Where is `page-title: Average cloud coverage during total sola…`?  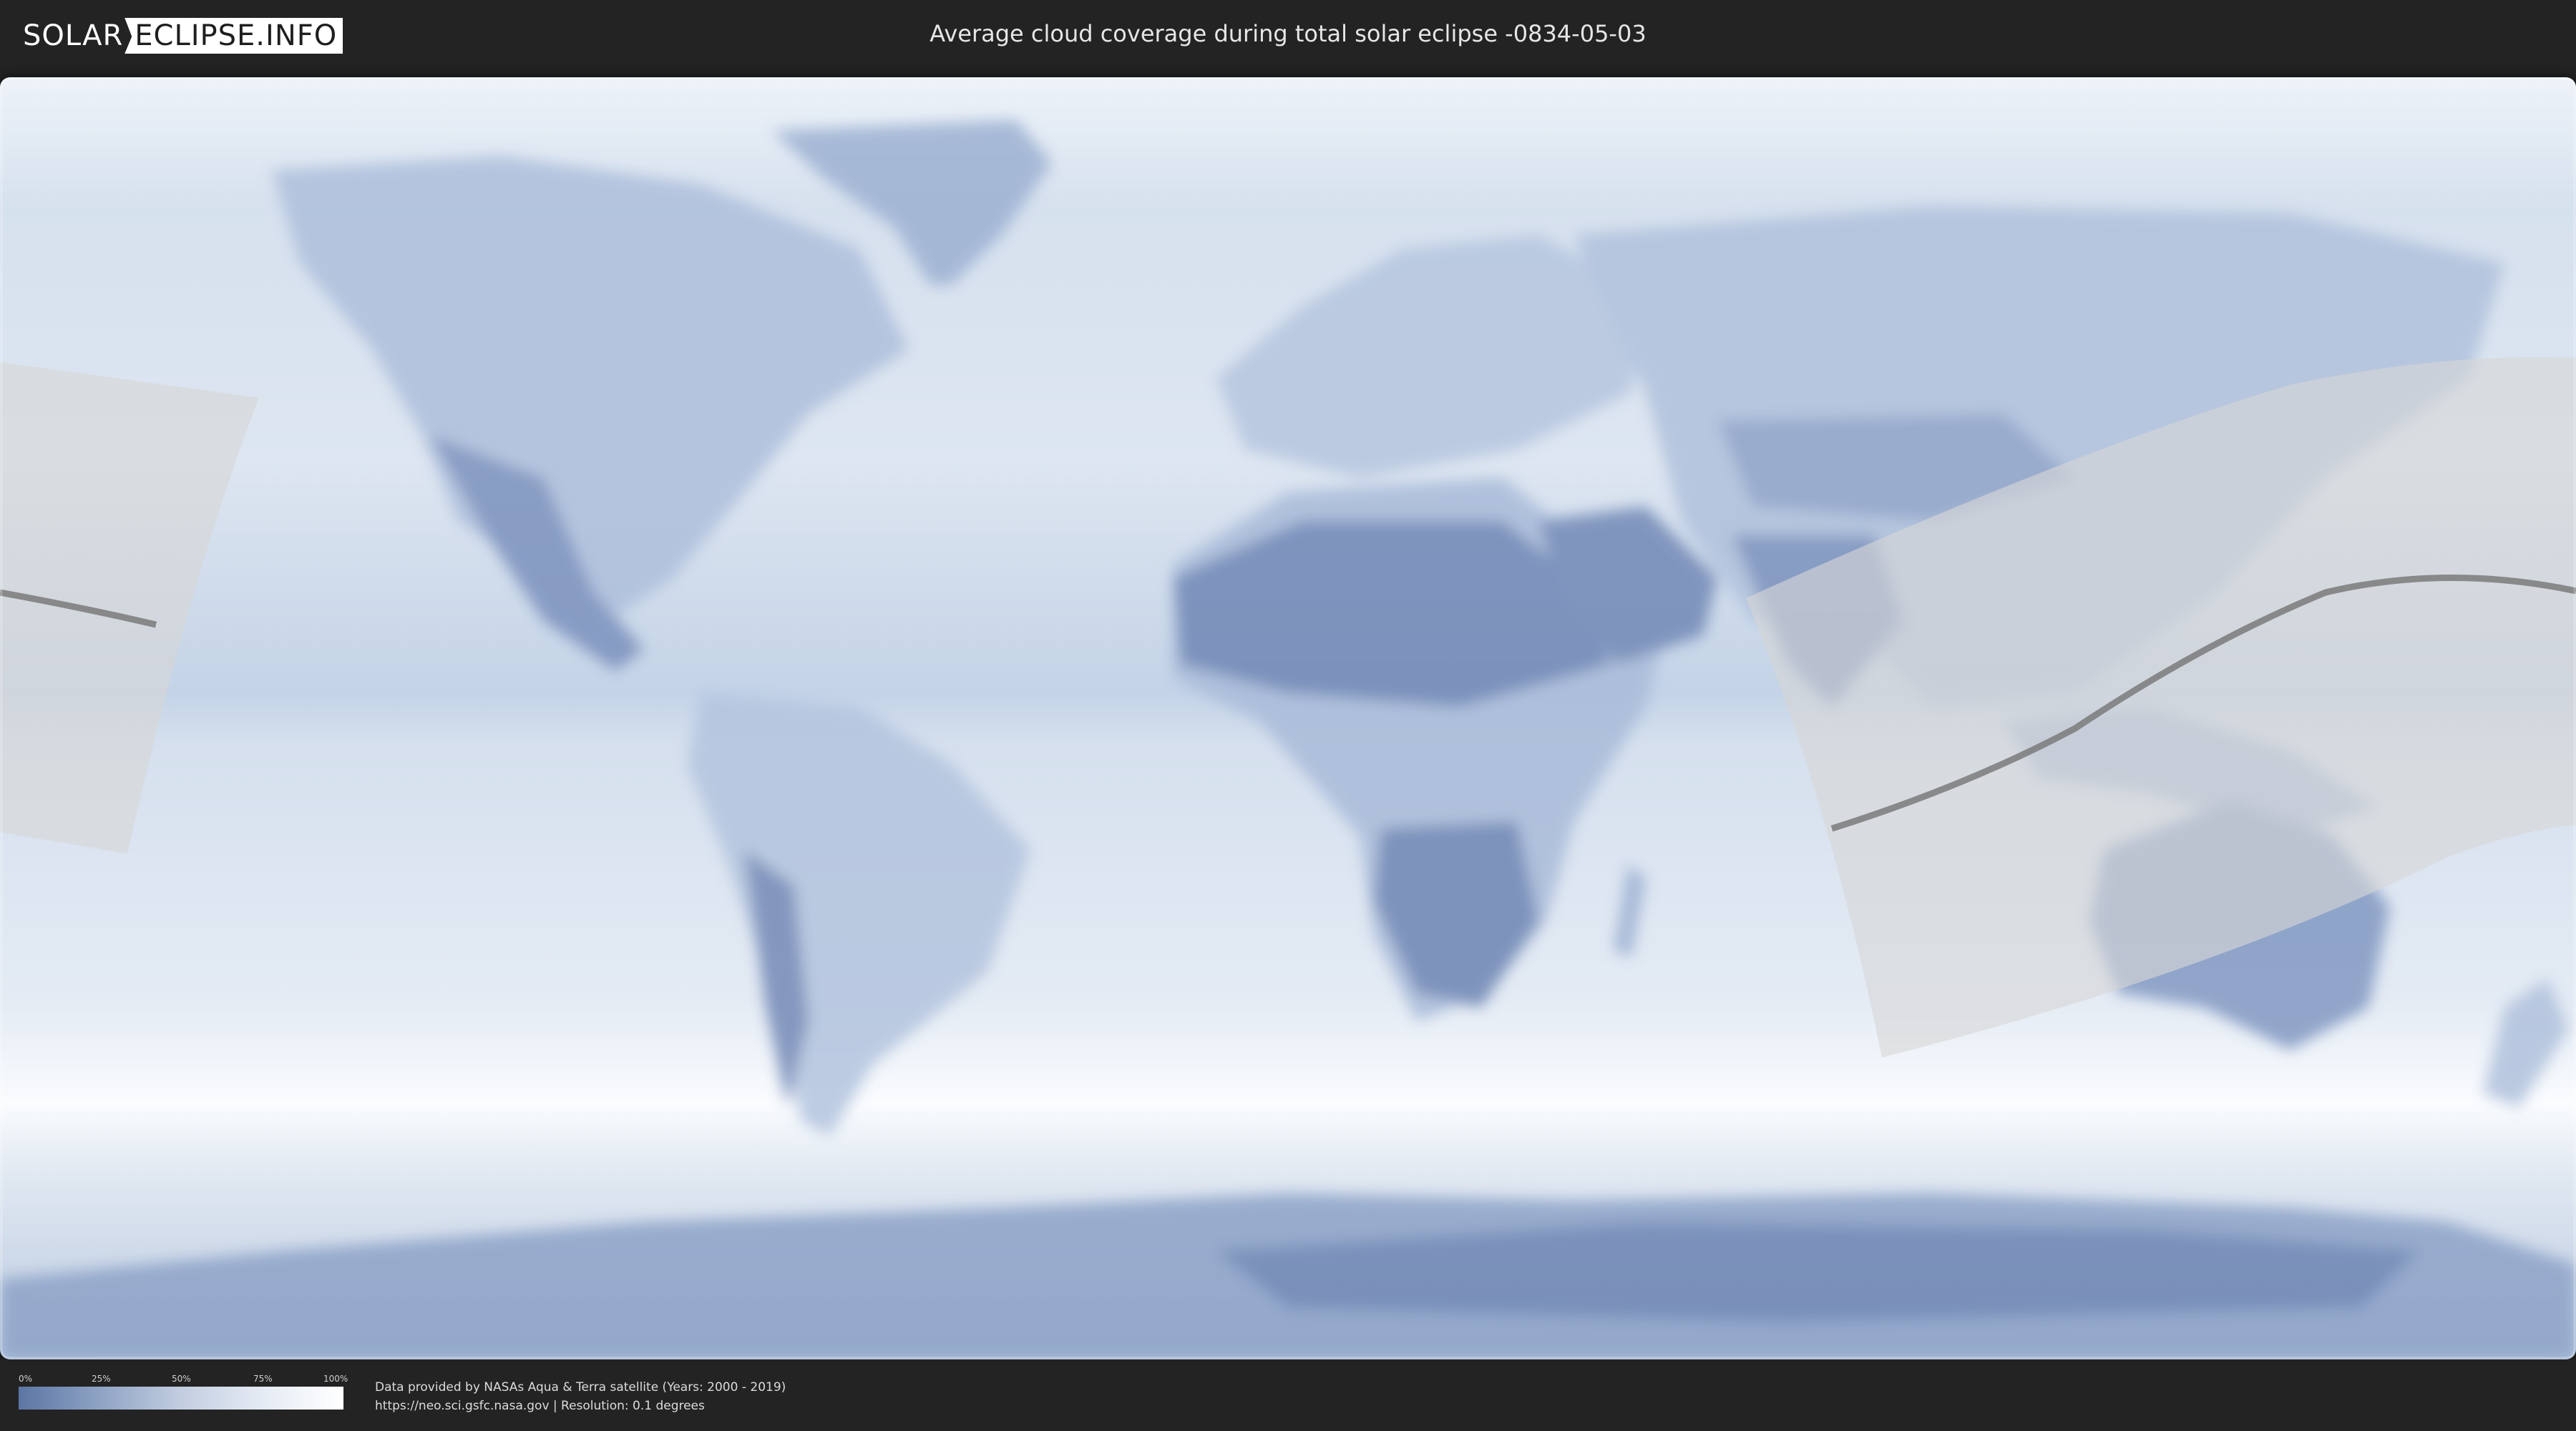 page-title: Average cloud coverage during total sola… is located at coordinates (1288, 33).